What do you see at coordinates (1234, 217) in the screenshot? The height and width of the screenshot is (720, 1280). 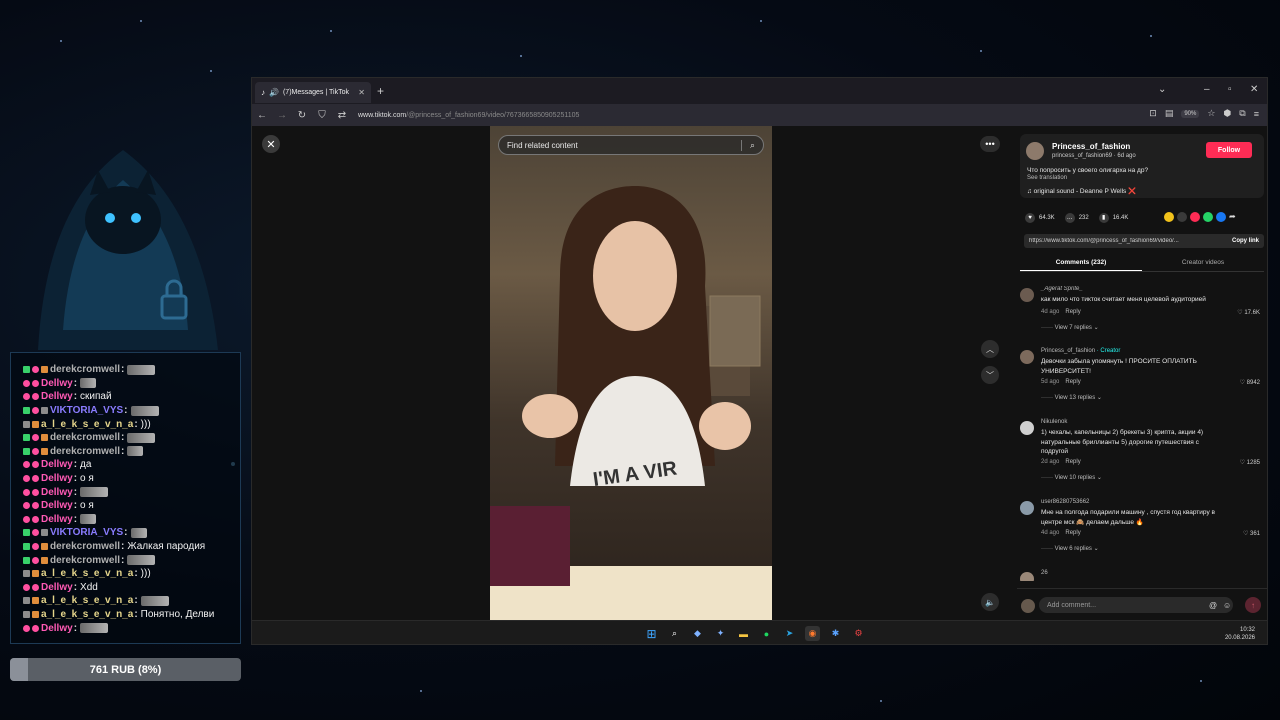 I see `share-arrow-icon: ➦` at bounding box center [1234, 217].